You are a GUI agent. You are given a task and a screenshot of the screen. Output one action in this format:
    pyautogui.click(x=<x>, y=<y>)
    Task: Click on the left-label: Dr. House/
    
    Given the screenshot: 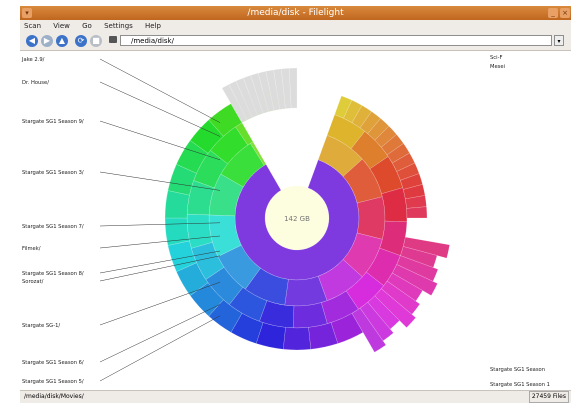 What is the action you would take?
    pyautogui.click(x=35, y=83)
    